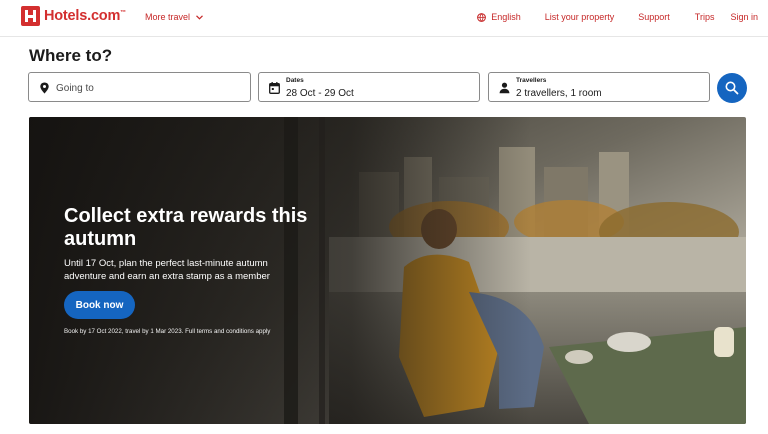  What do you see at coordinates (531, 80) in the screenshot?
I see `travellers-label: Travellers` at bounding box center [531, 80].